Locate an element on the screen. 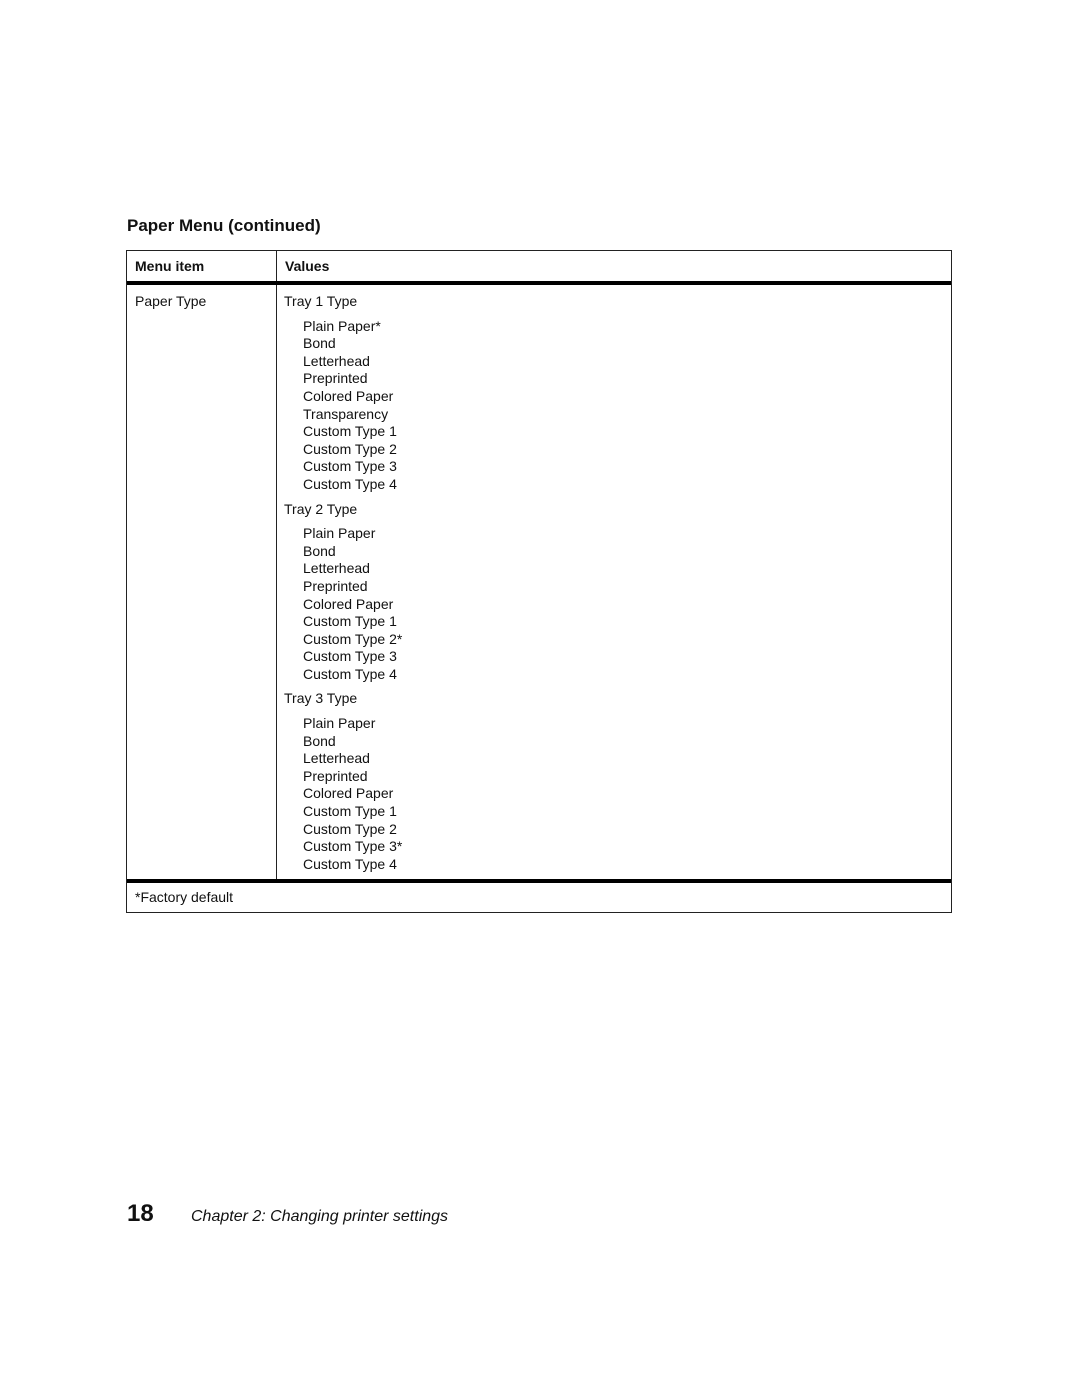 Image resolution: width=1080 pixels, height=1397 pixels. footnote: *Factory default is located at coordinates (184, 897).